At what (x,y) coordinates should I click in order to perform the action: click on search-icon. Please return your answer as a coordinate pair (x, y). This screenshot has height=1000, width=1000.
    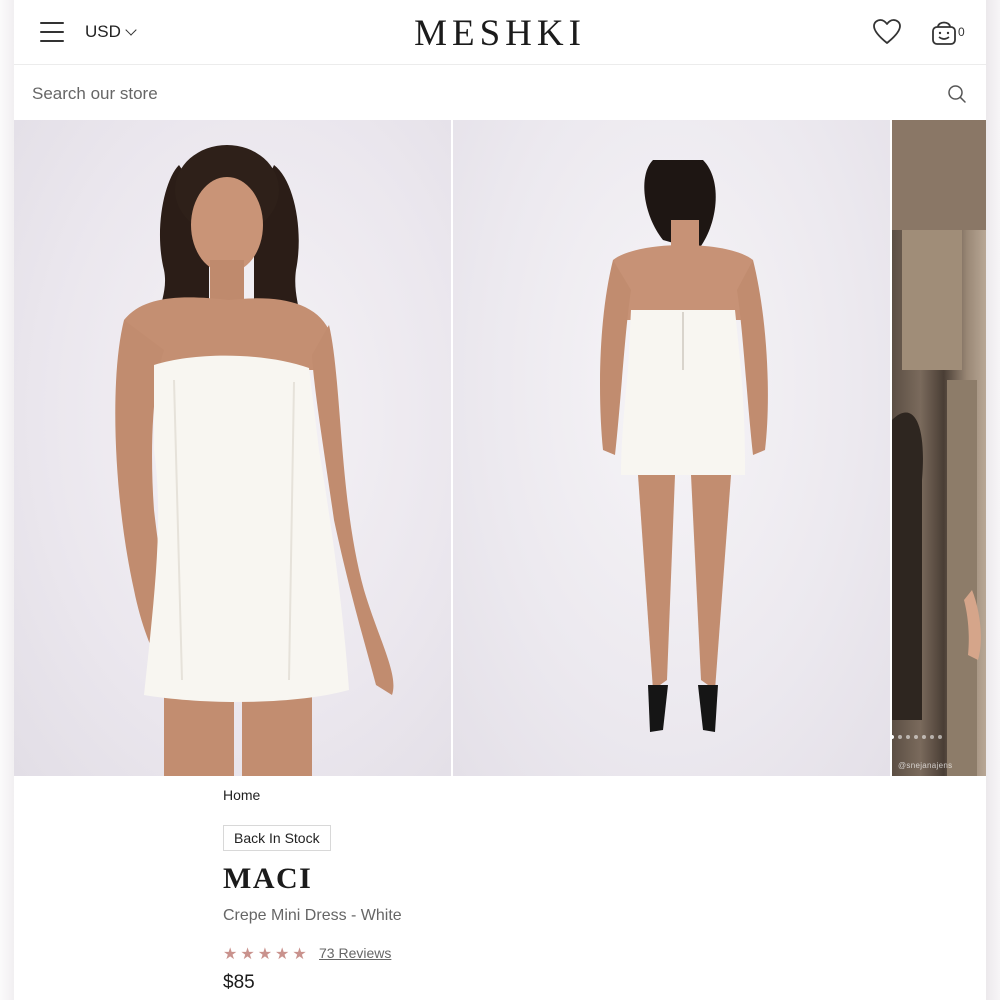
    Looking at the image, I should click on (957, 94).